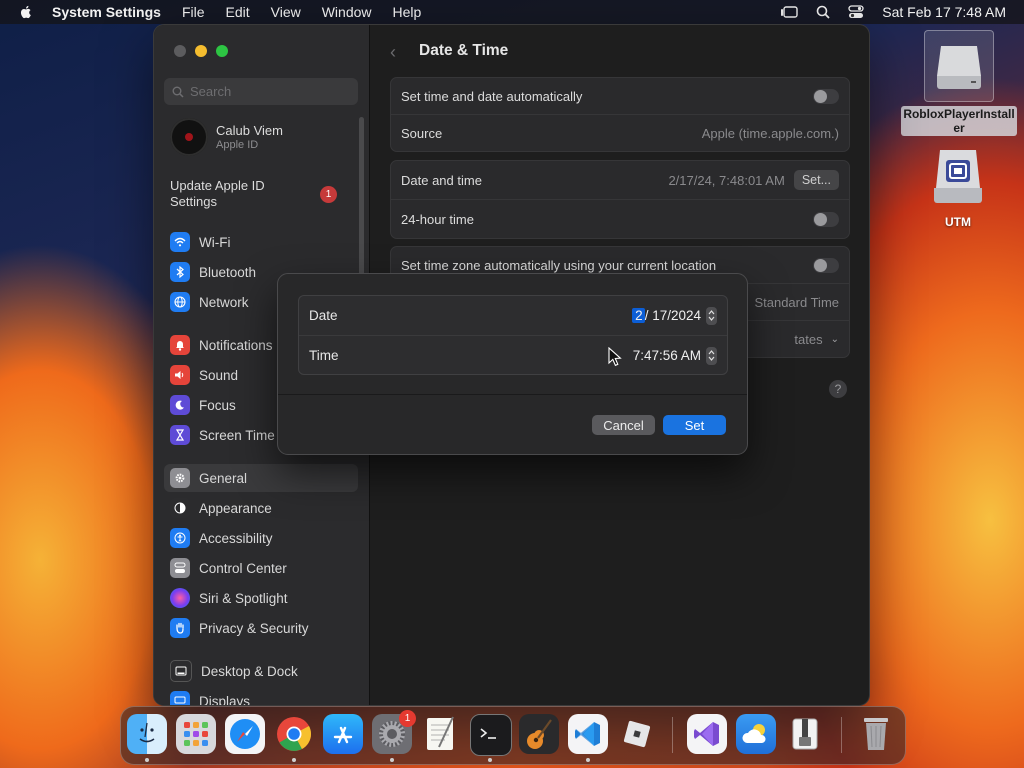  I want to click on content-header: ‹ Date & Time, so click(619, 51).